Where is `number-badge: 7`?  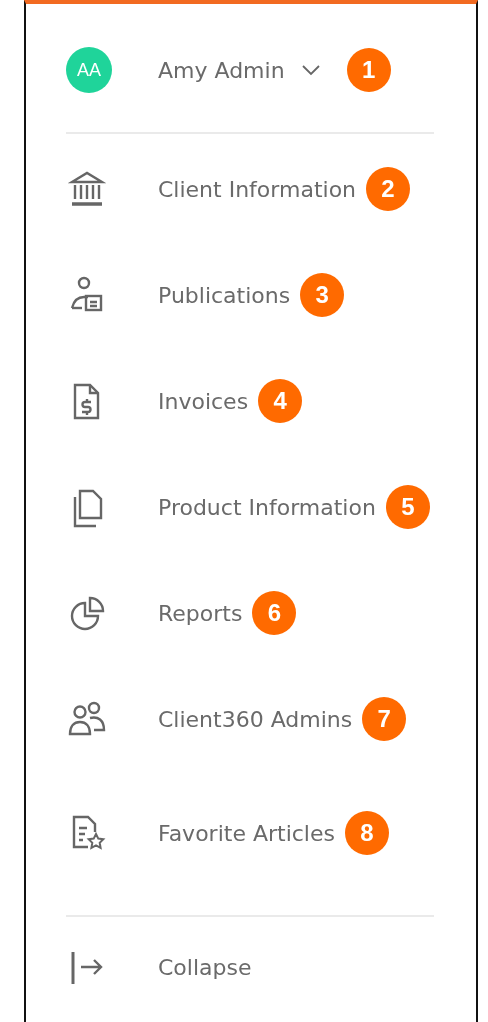 number-badge: 7 is located at coordinates (384, 719).